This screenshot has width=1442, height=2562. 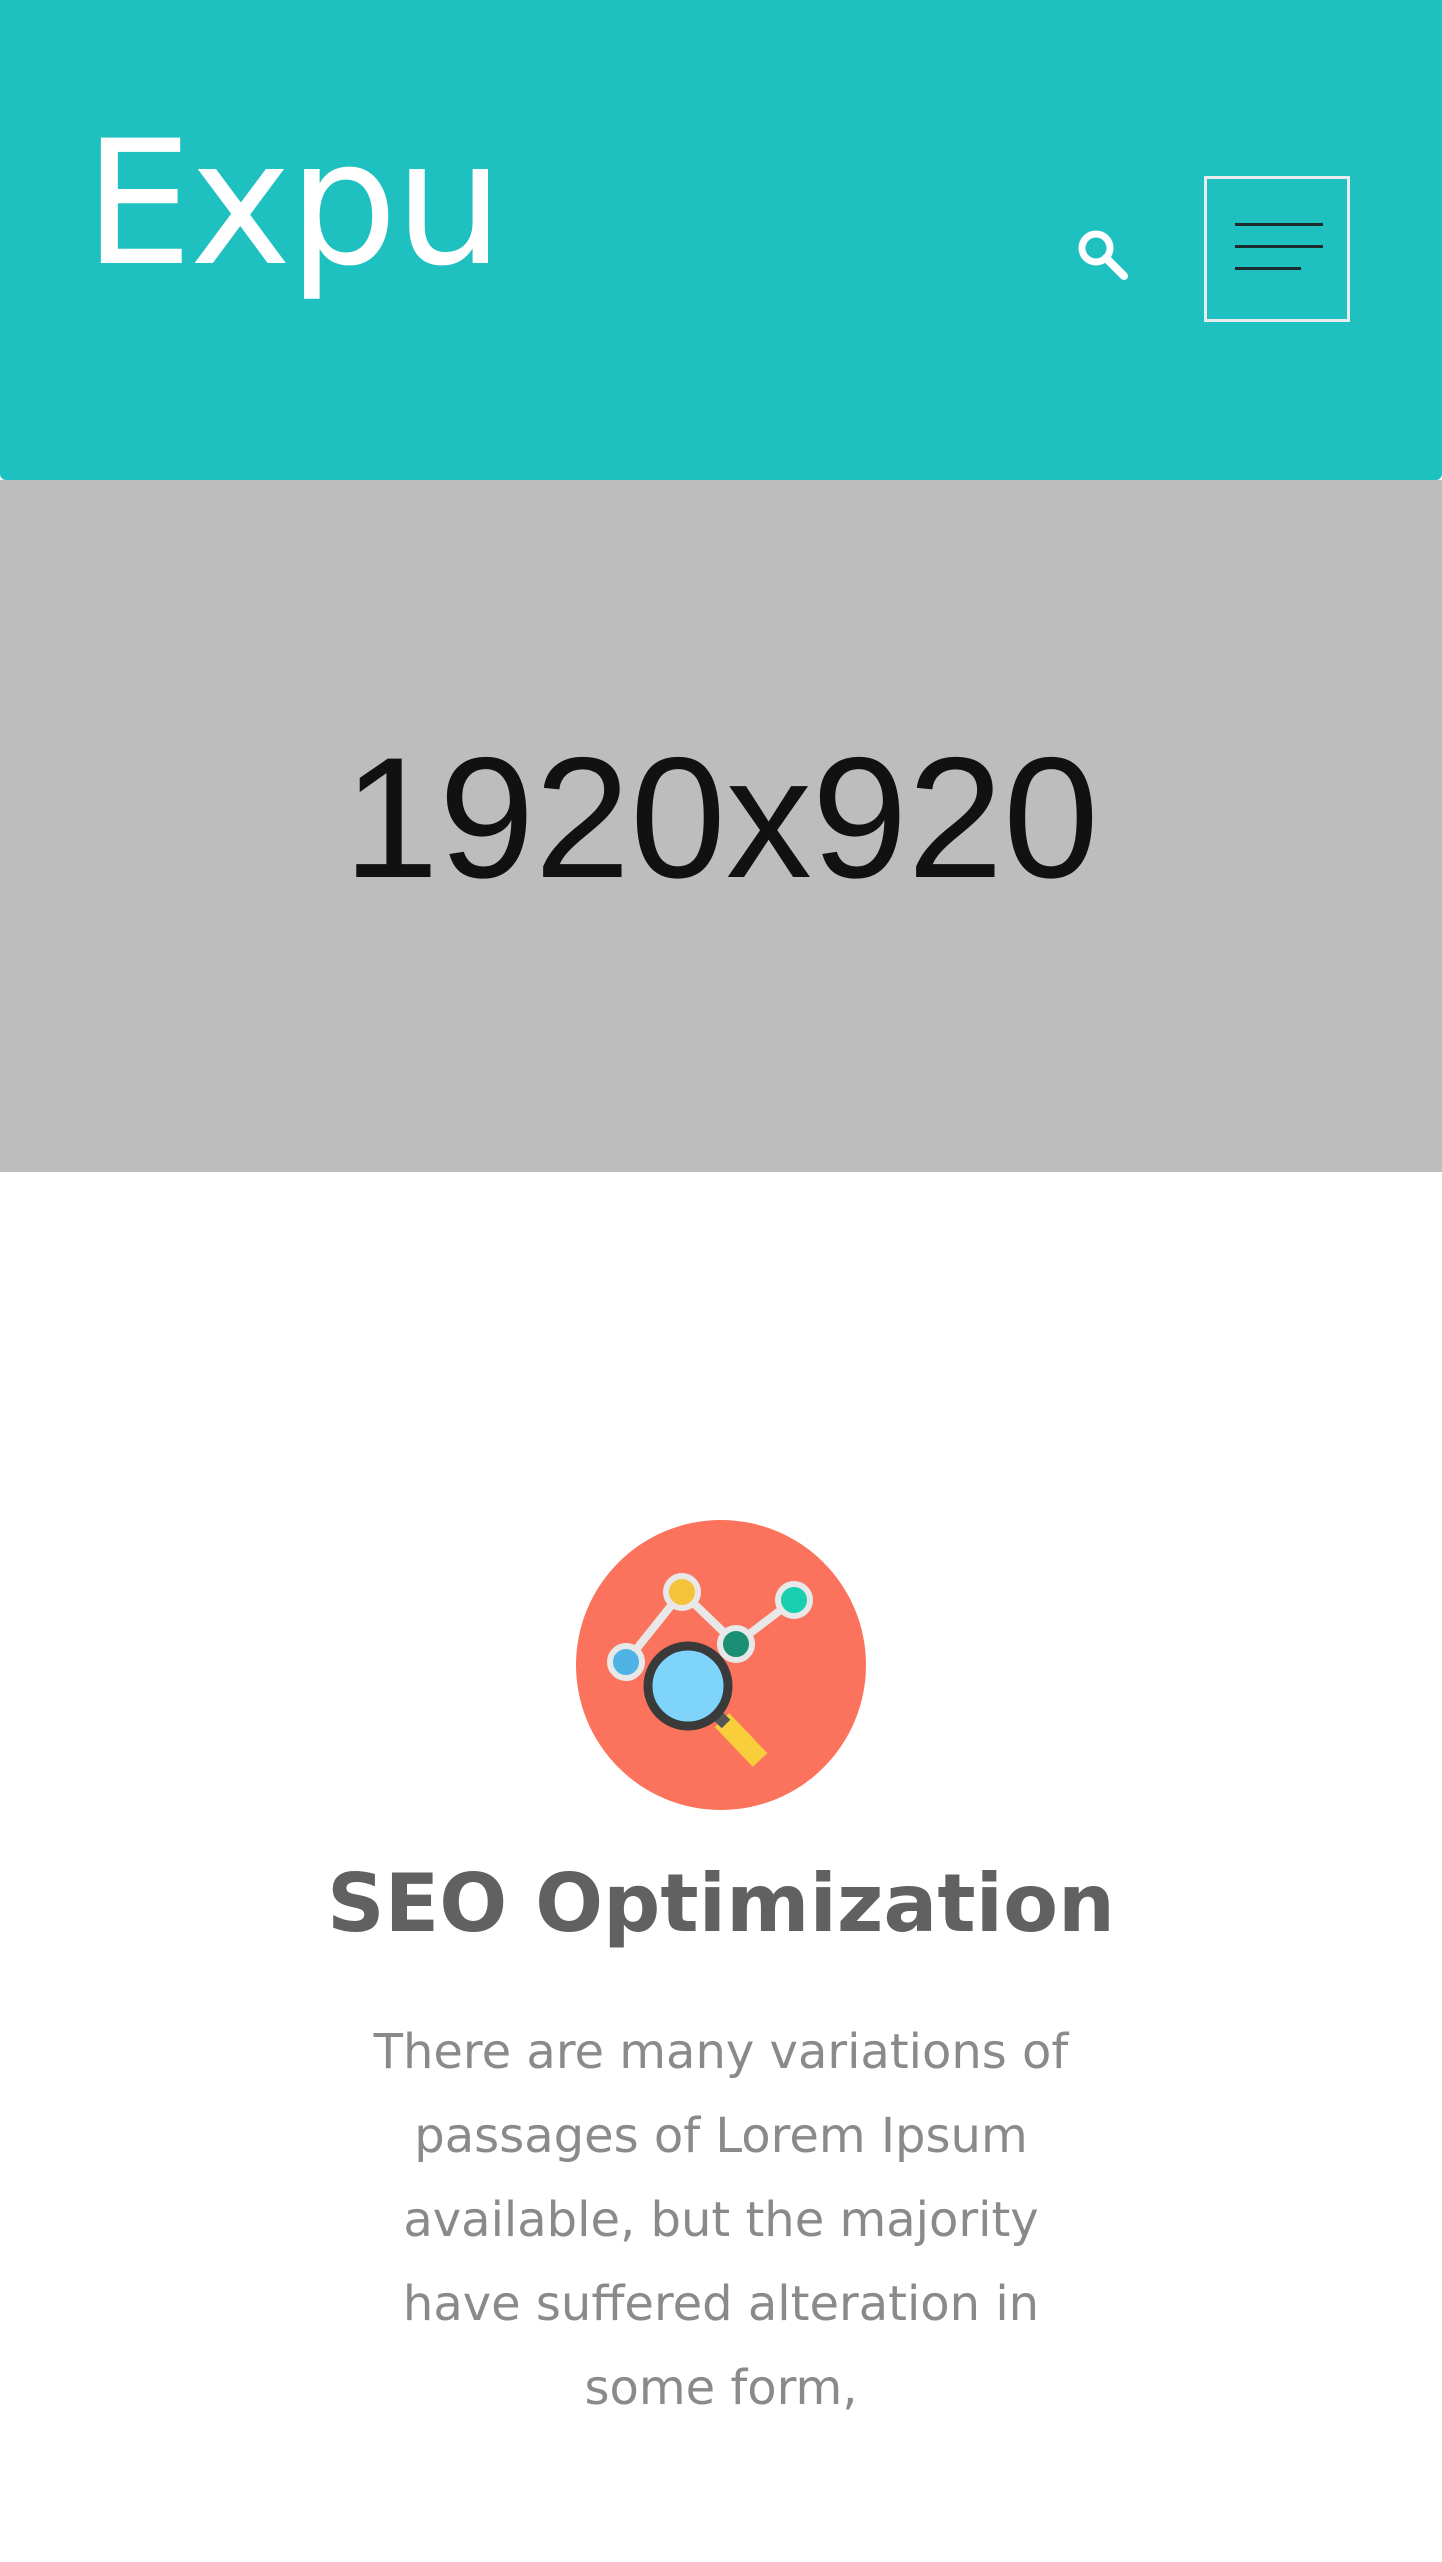 What do you see at coordinates (294, 204) in the screenshot?
I see `site-logo: Expu` at bounding box center [294, 204].